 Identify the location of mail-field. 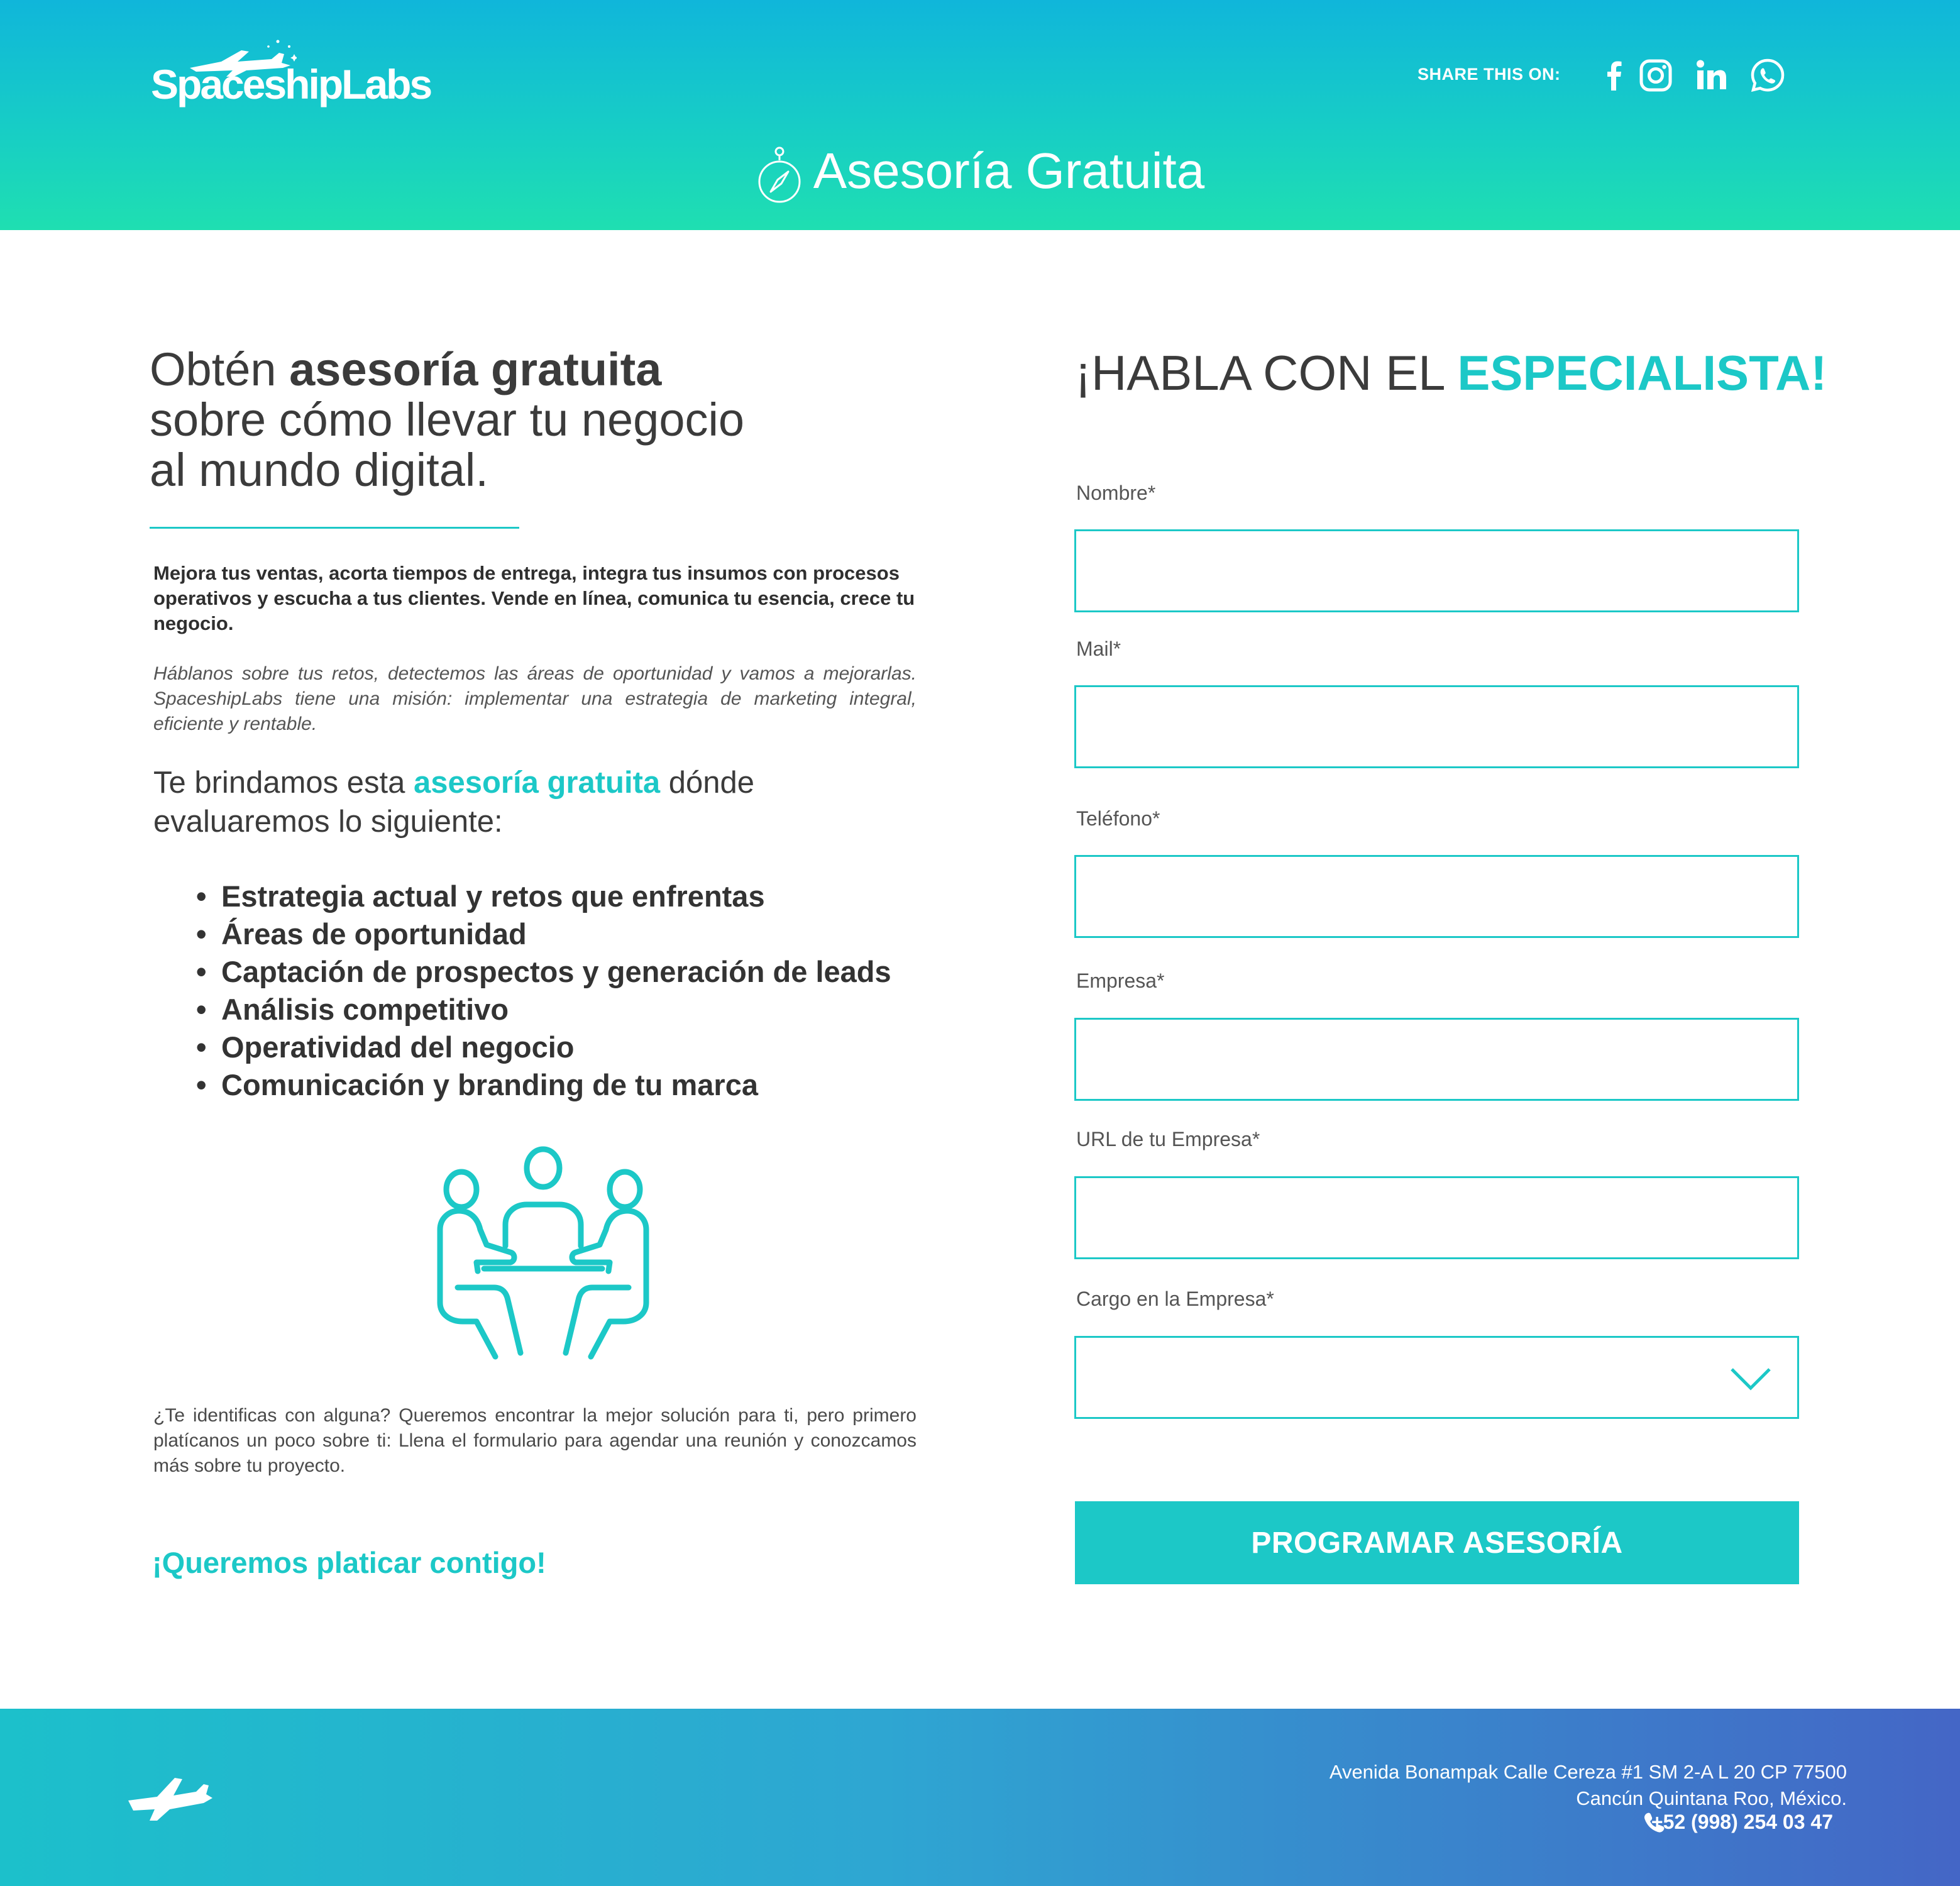
(1436, 726).